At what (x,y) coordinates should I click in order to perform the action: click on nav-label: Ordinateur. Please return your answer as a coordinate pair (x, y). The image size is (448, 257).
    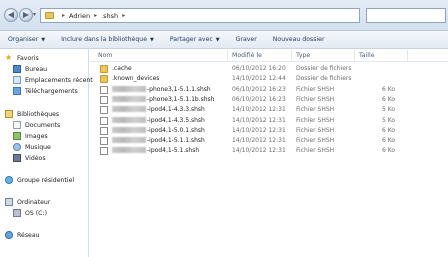
    Looking at the image, I should click on (34, 202).